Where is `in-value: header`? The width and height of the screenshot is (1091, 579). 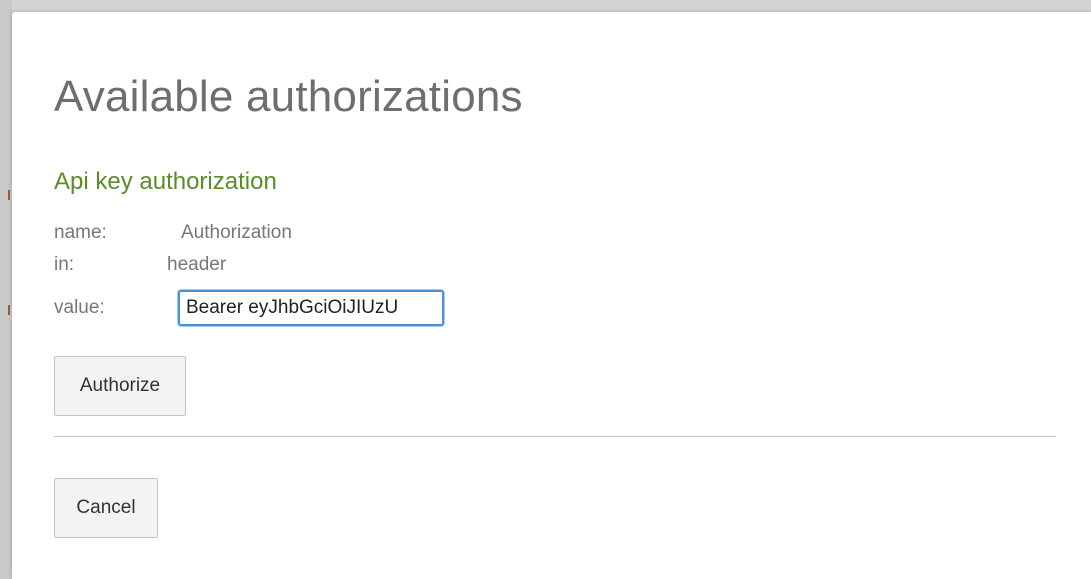 in-value: header is located at coordinates (197, 264).